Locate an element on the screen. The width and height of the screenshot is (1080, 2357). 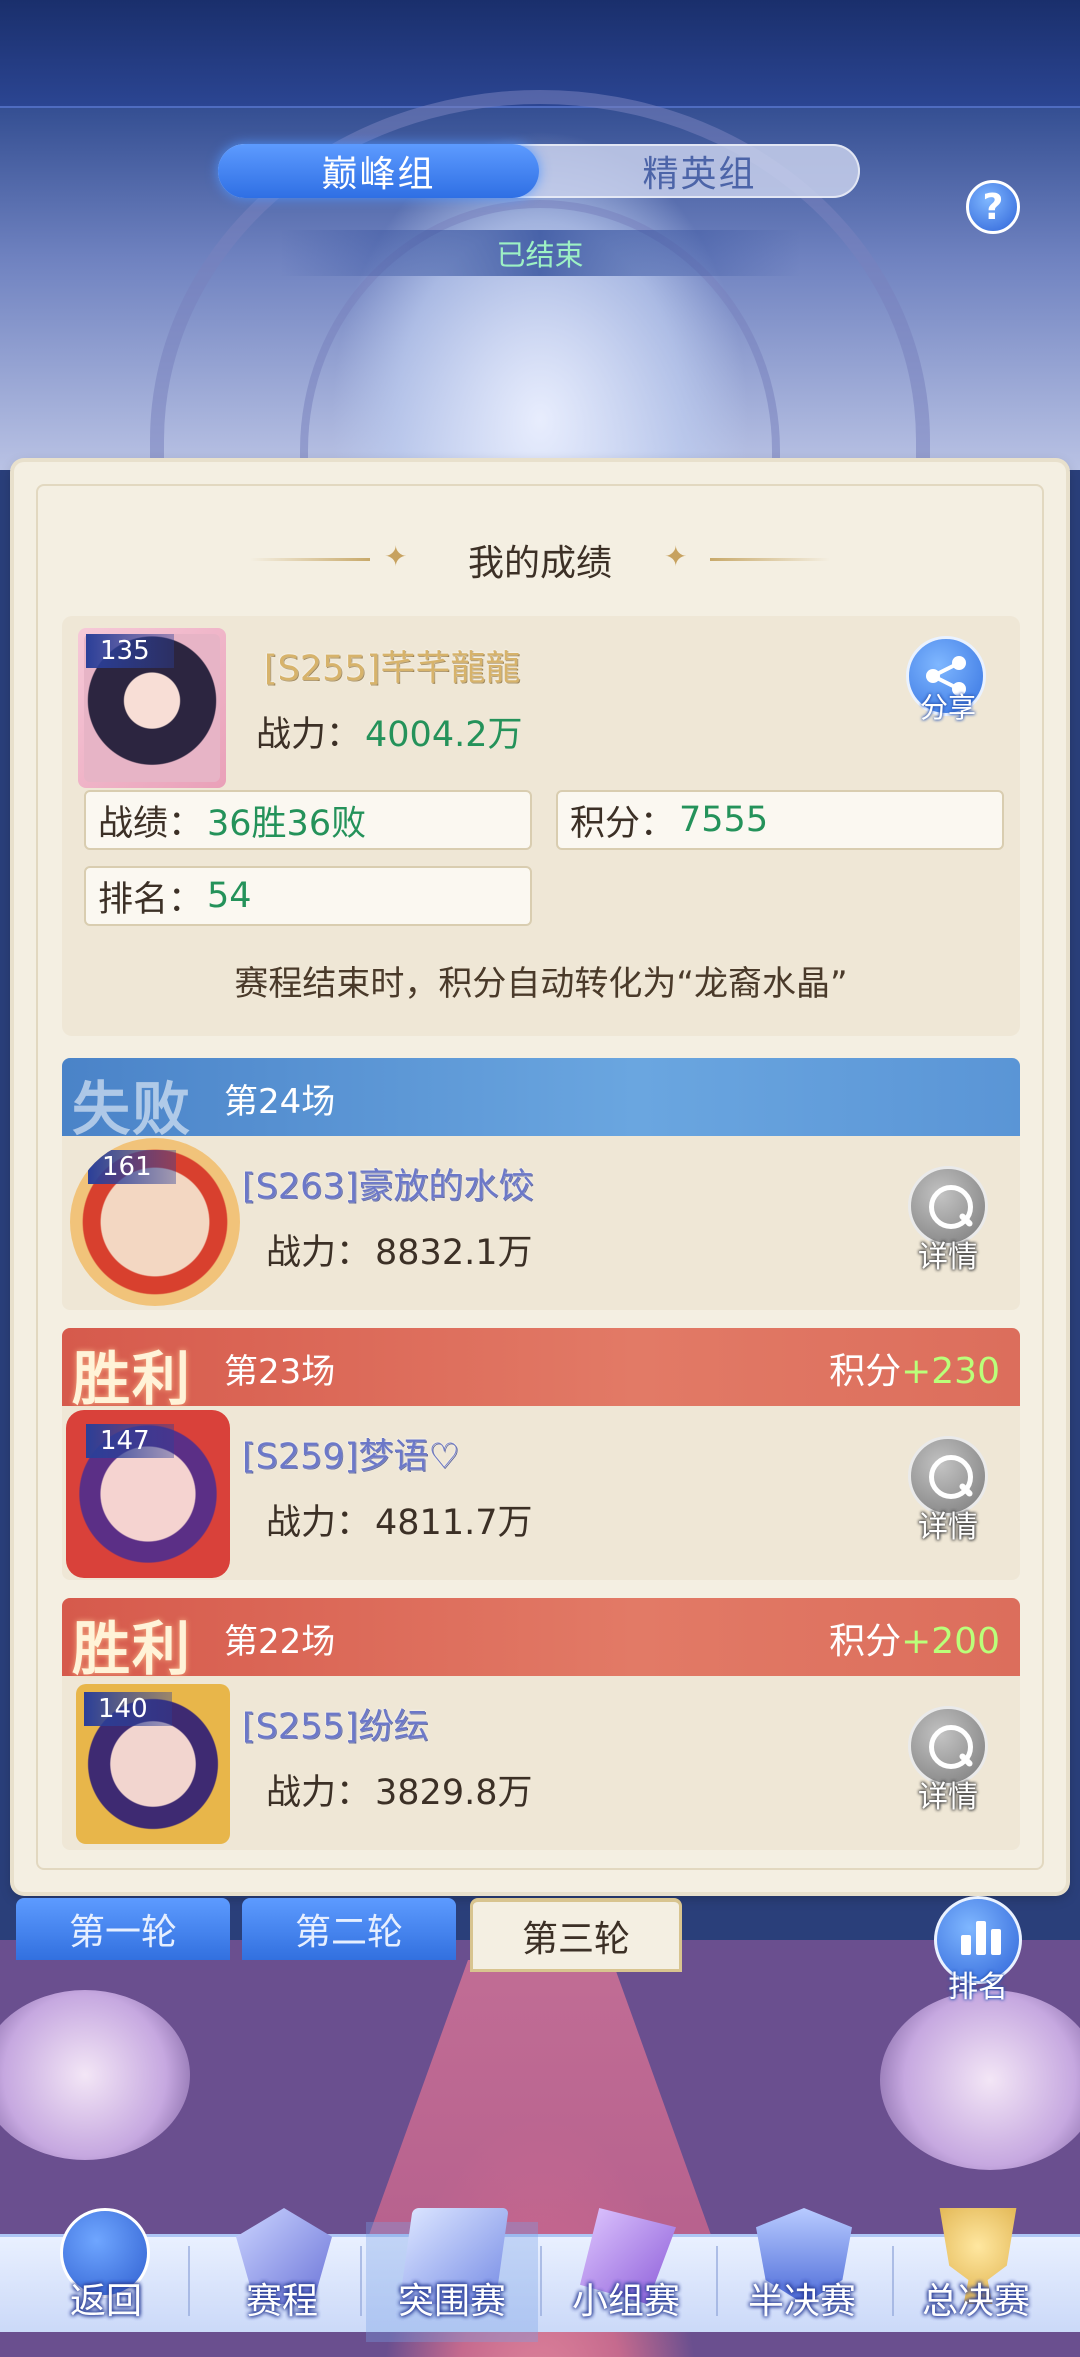
opponent-name: [S255]纷纭 is located at coordinates (335, 1727).